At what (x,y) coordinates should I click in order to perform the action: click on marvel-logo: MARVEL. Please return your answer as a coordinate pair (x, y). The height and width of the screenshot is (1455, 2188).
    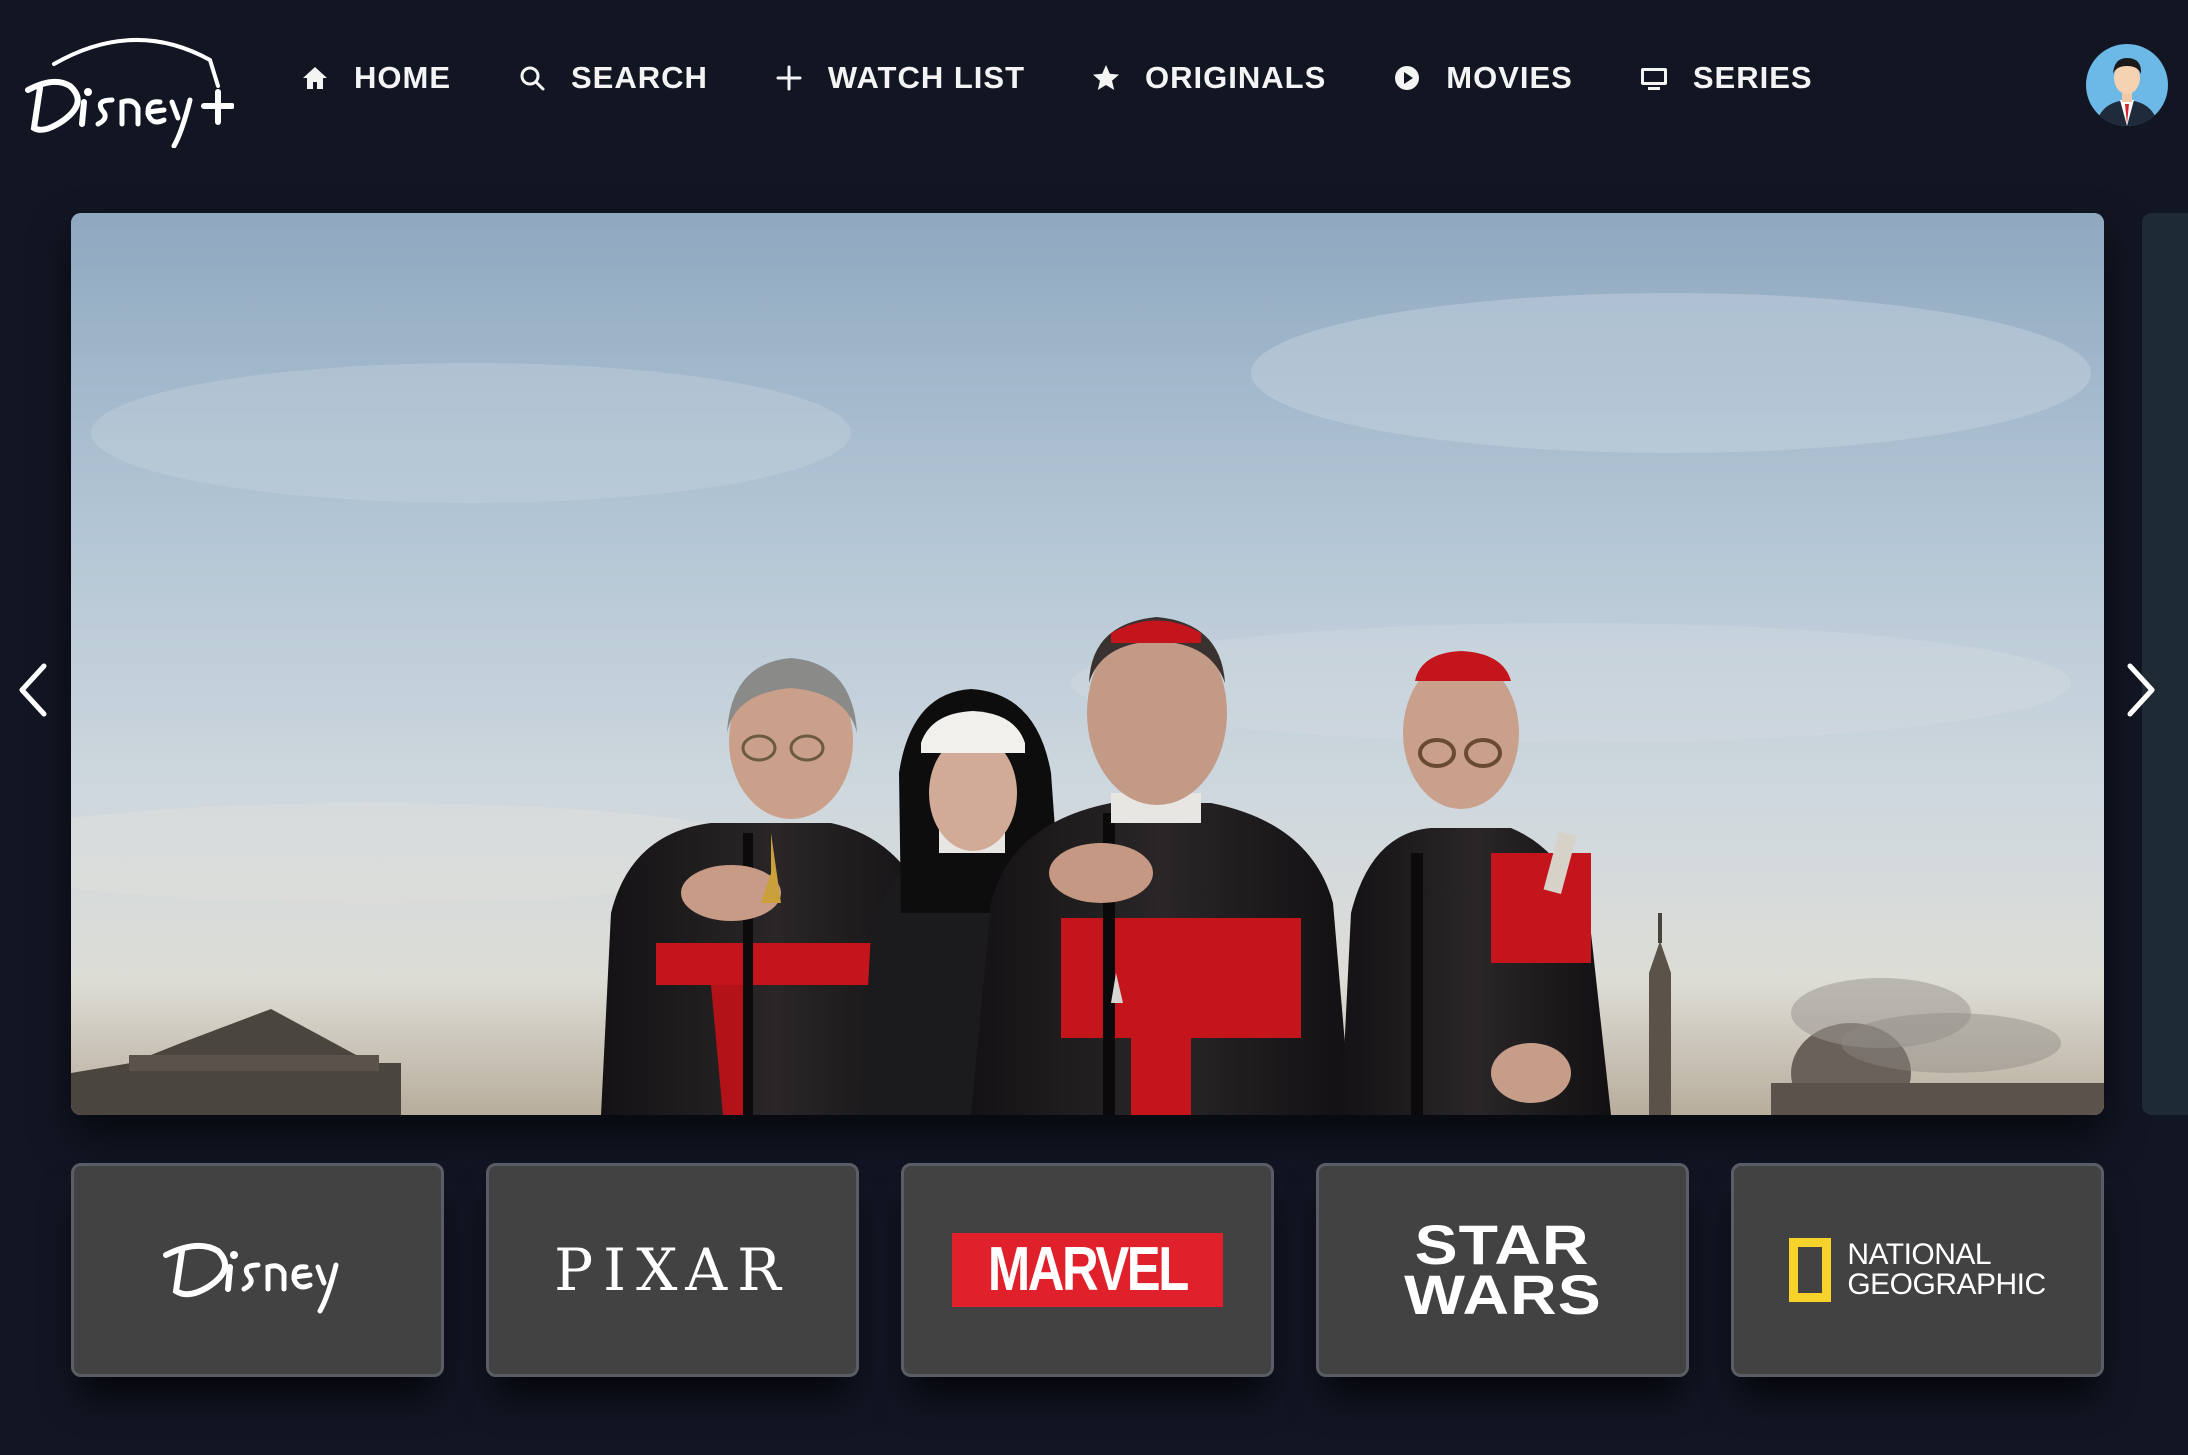
    Looking at the image, I should click on (1087, 1270).